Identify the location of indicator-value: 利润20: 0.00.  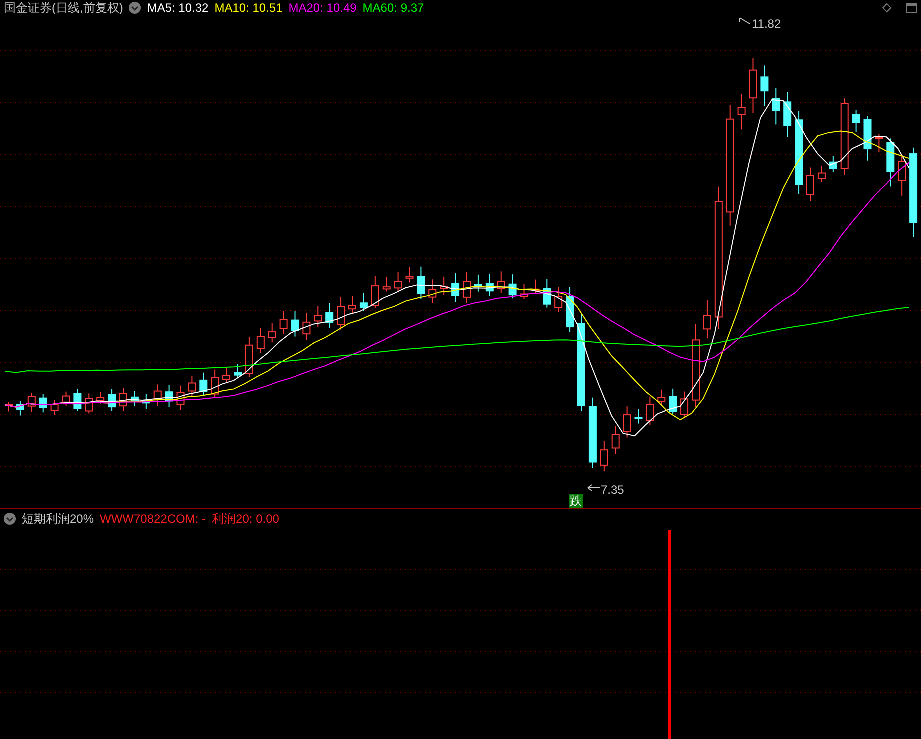
(246, 518).